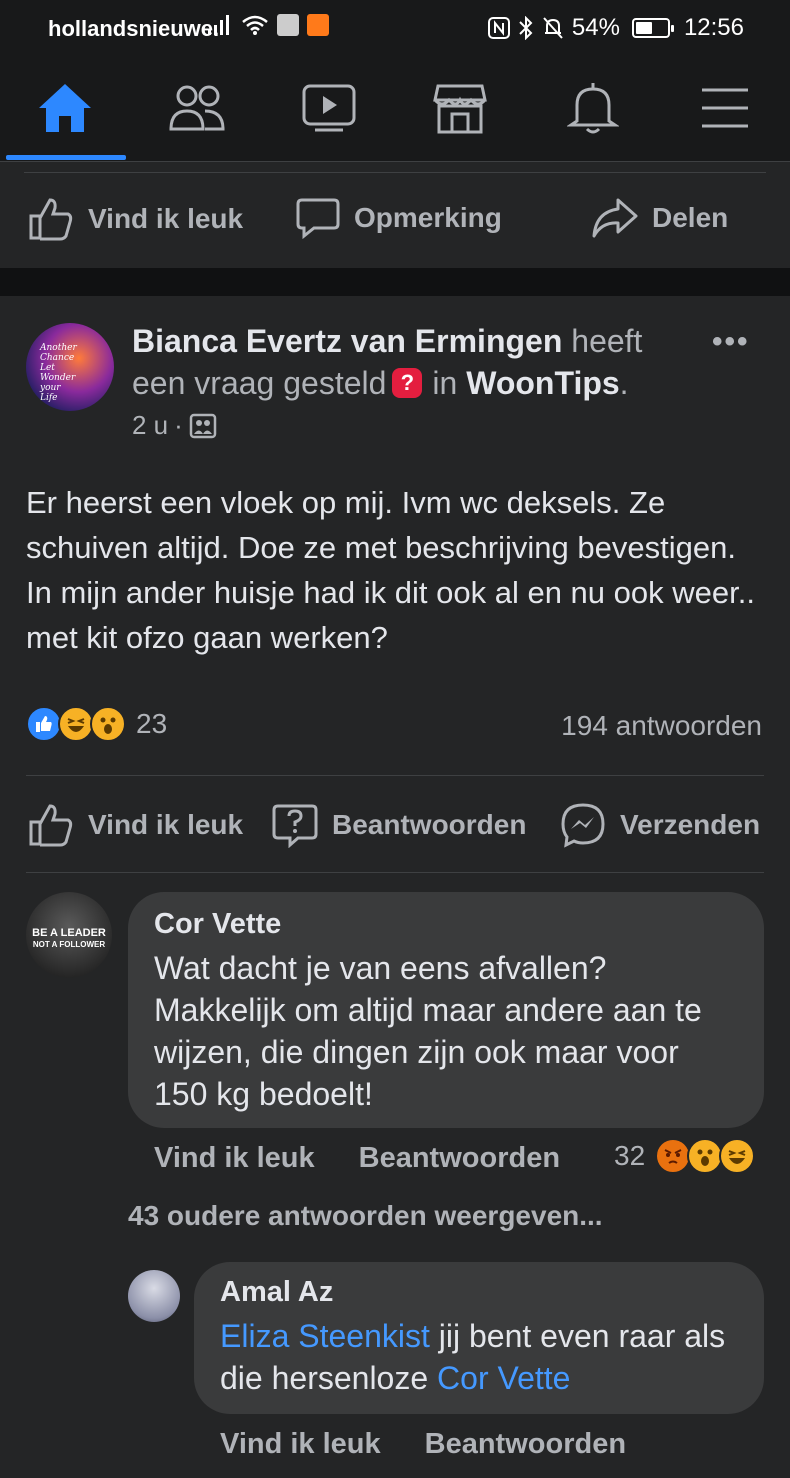 Image resolution: width=790 pixels, height=1478 pixels. Describe the element at coordinates (428, 217) in the screenshot. I see `comment-label: Opmerking` at that location.